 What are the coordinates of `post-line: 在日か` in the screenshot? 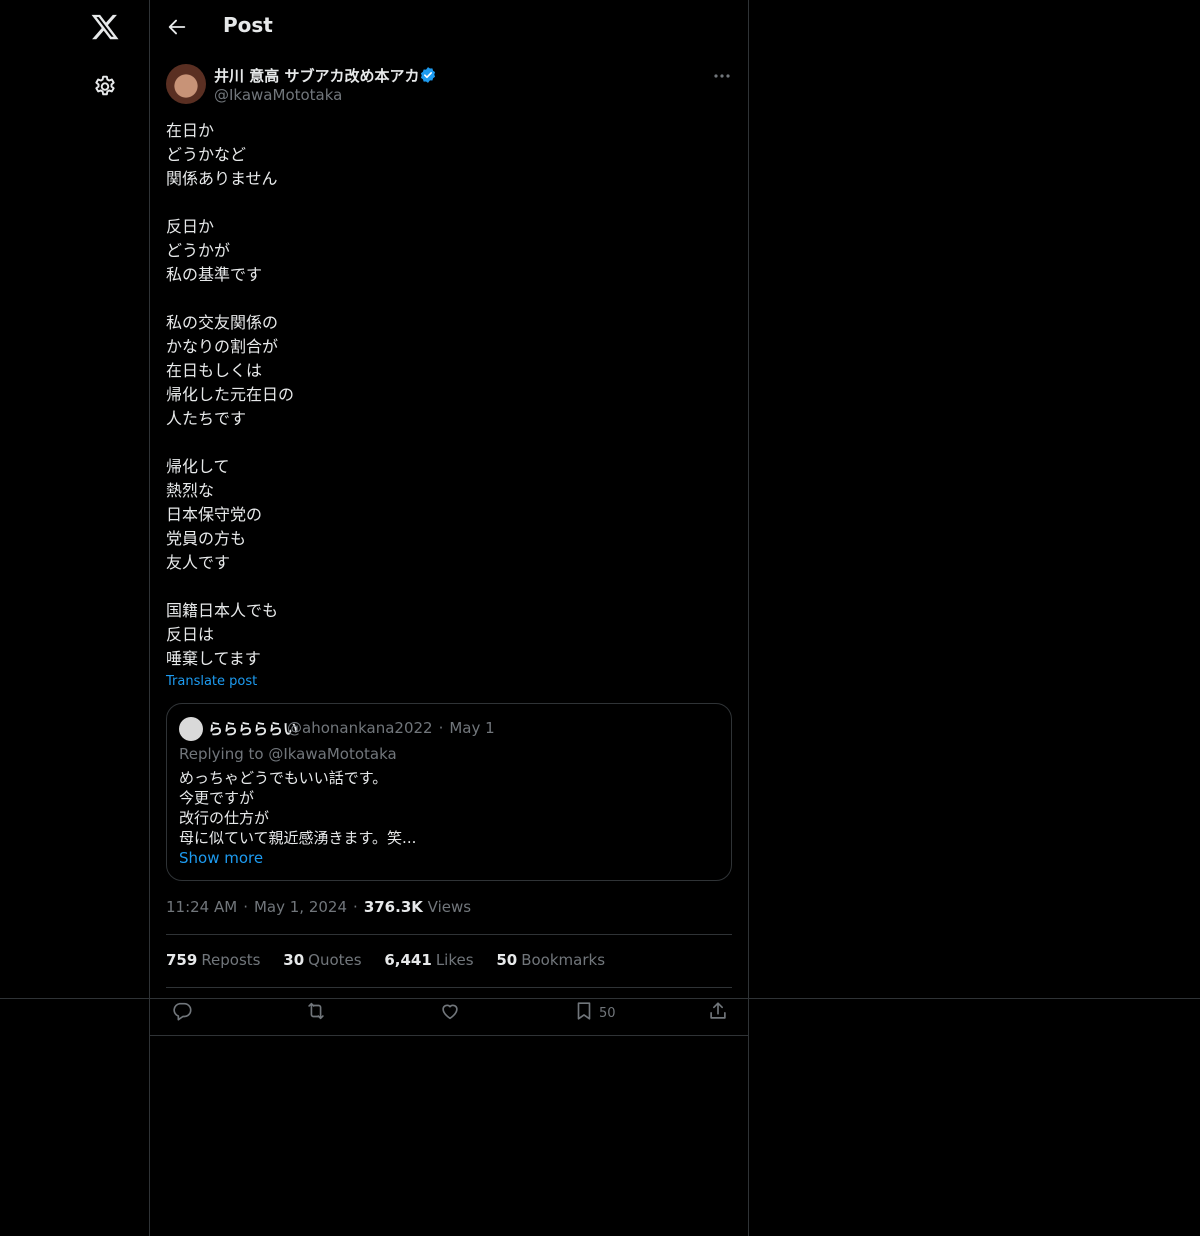 It's located at (190, 130).